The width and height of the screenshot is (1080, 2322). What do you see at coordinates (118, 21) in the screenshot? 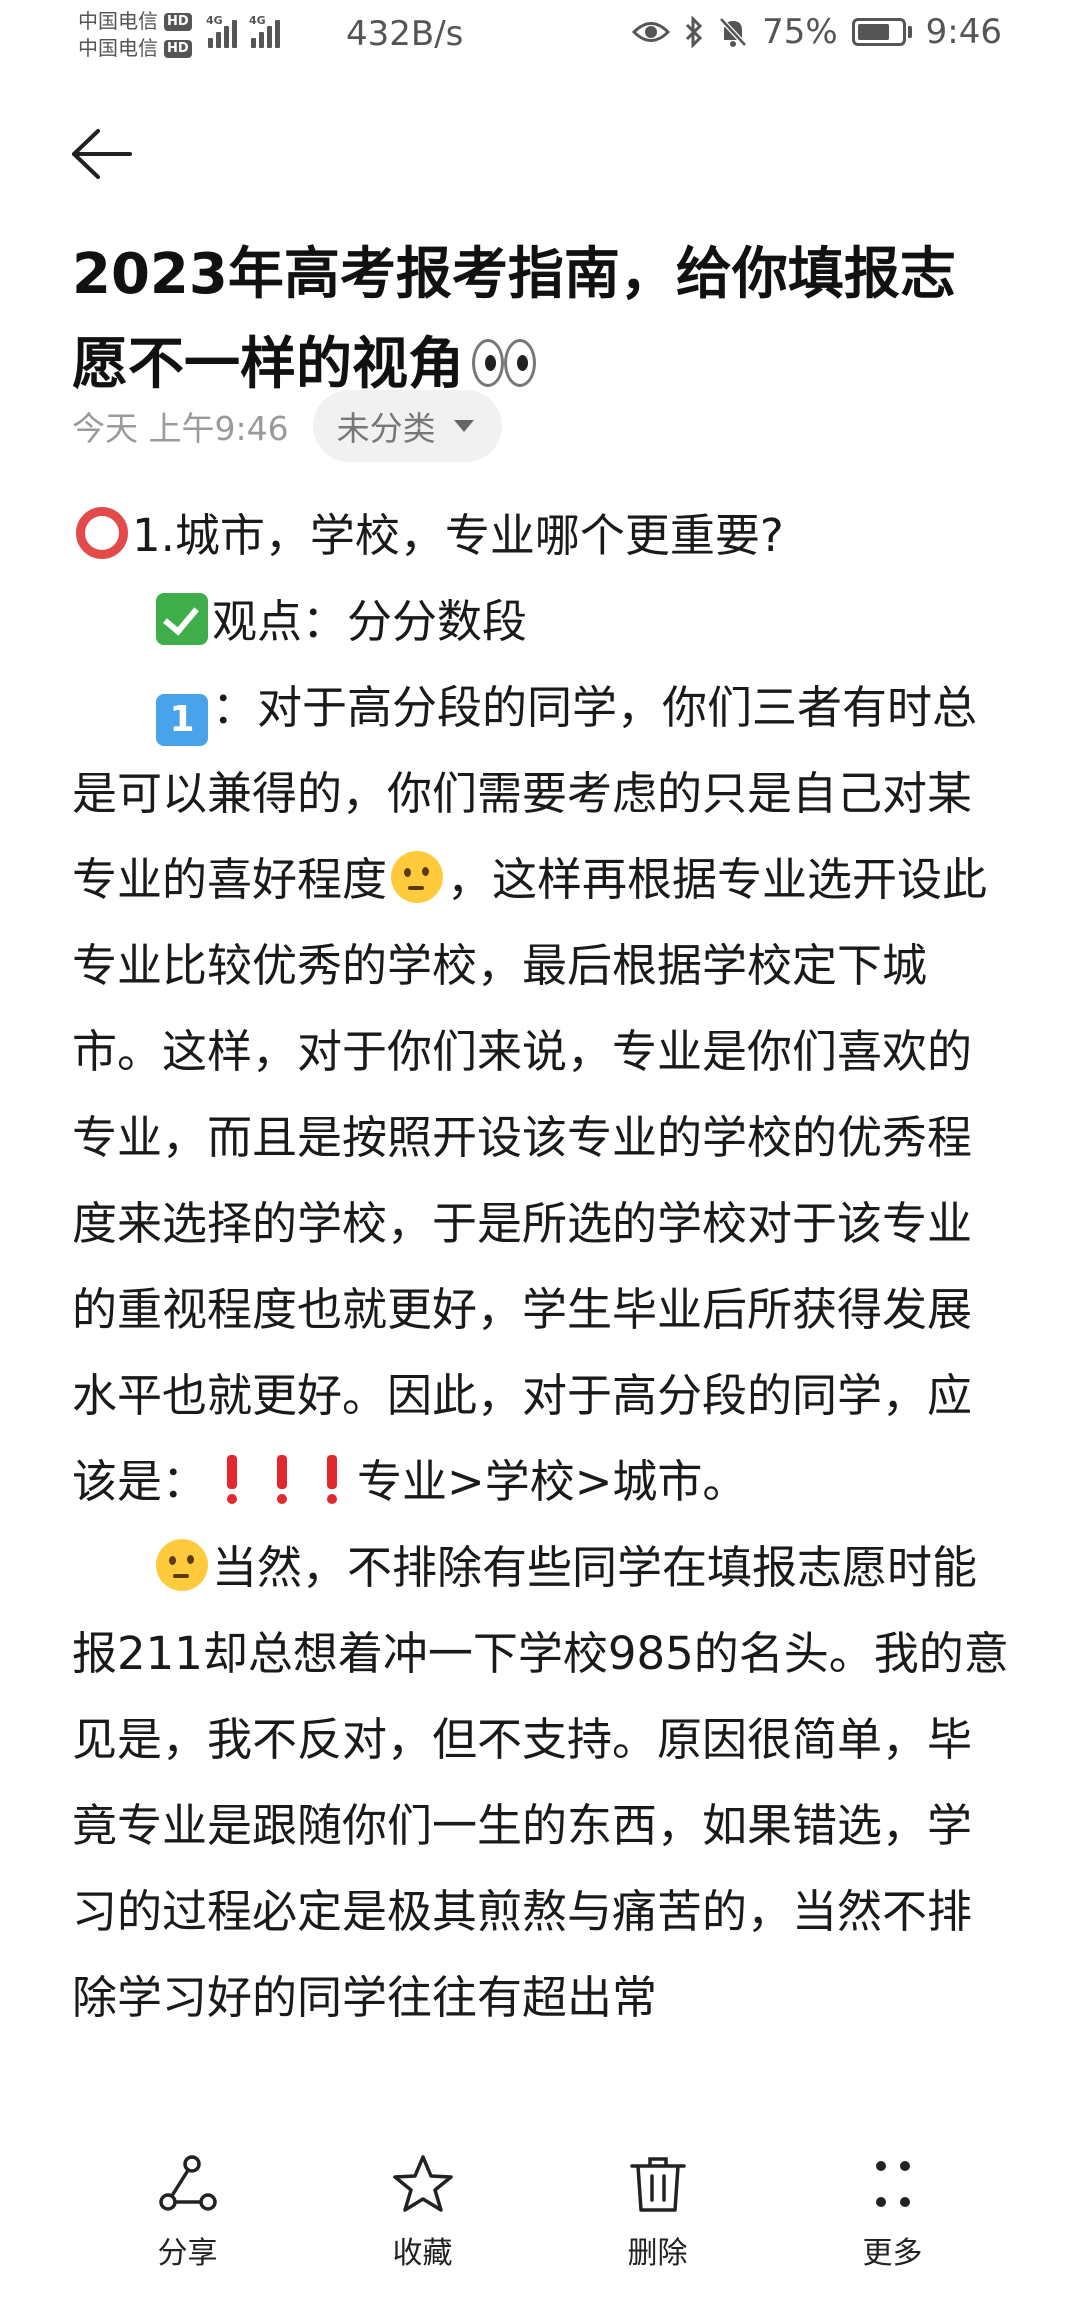
I see `carrier-1-label: 中国电信` at bounding box center [118, 21].